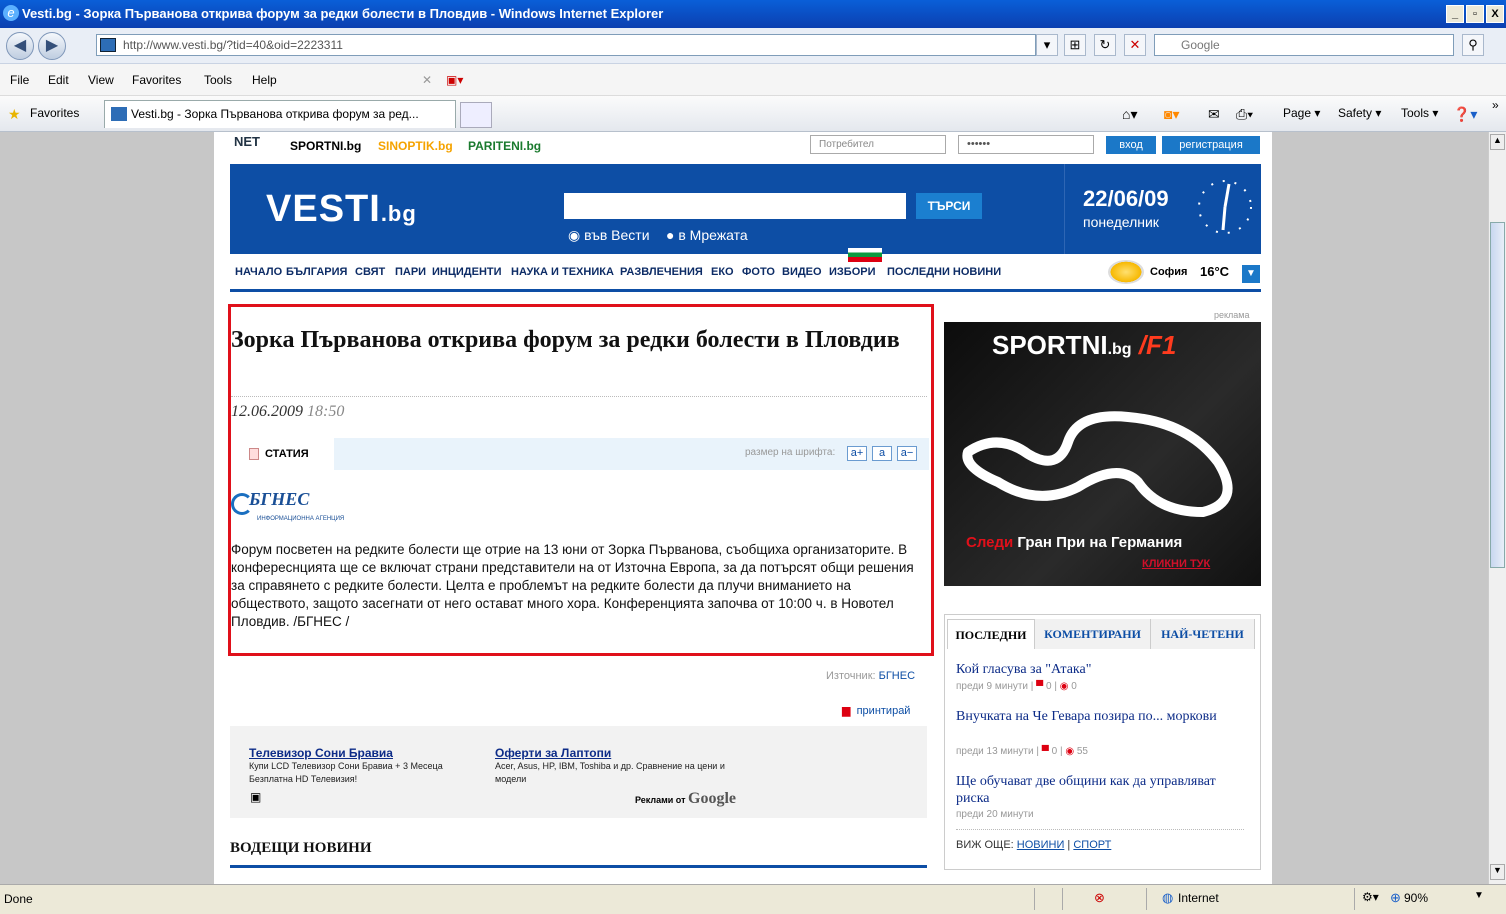  What do you see at coordinates (467, 272) in the screenshot?
I see `nav-incidents: ИНЦИДЕНТИ` at bounding box center [467, 272].